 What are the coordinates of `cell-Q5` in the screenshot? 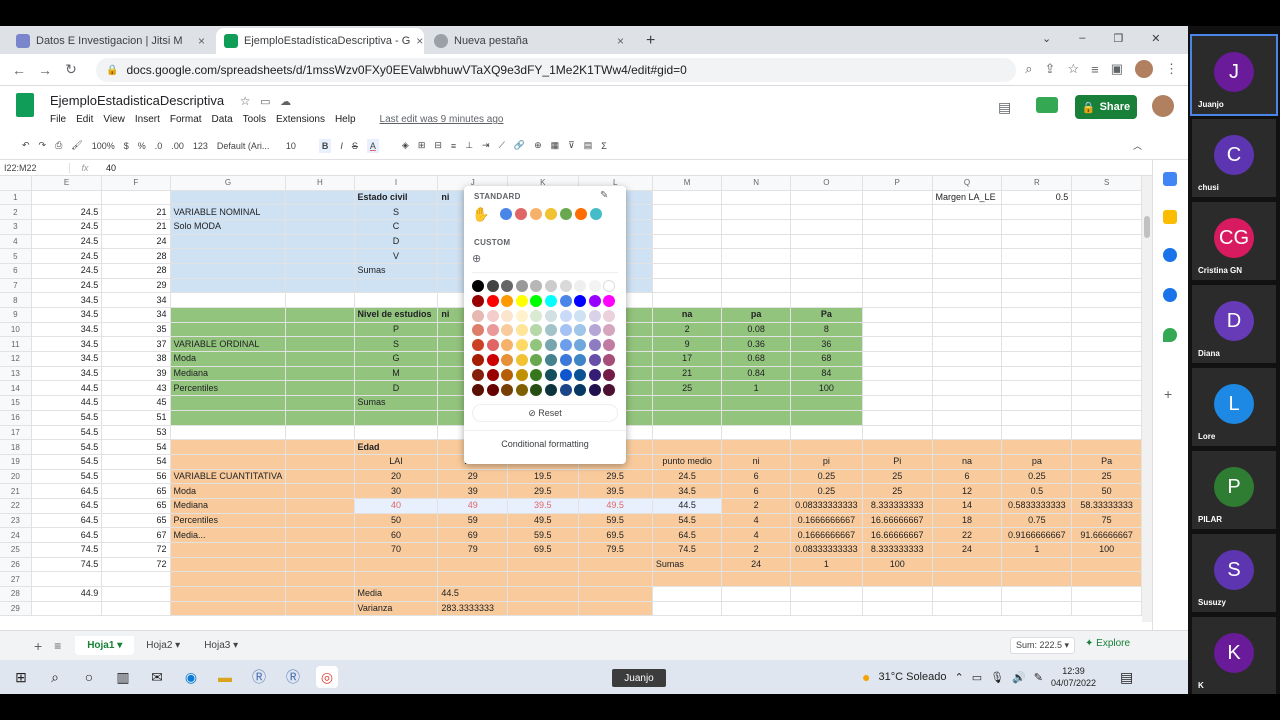 It's located at (967, 256).